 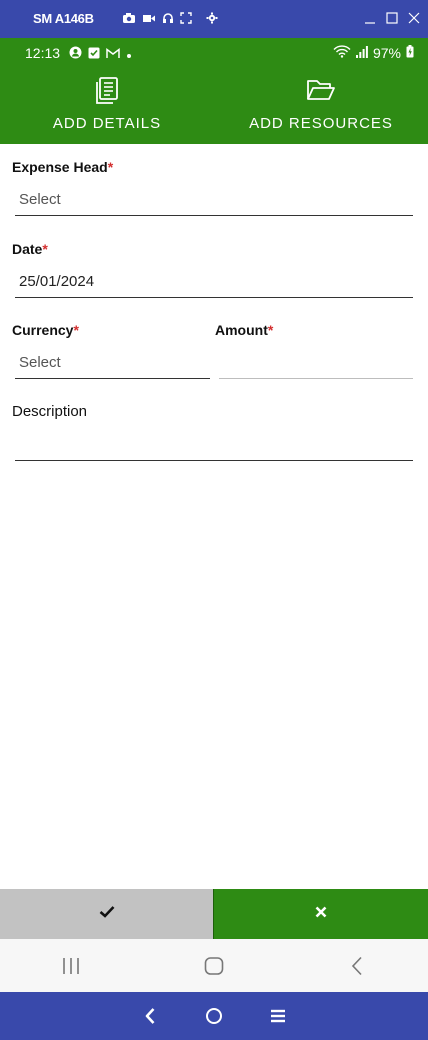 What do you see at coordinates (112, 363) in the screenshot?
I see `currency-select: Select` at bounding box center [112, 363].